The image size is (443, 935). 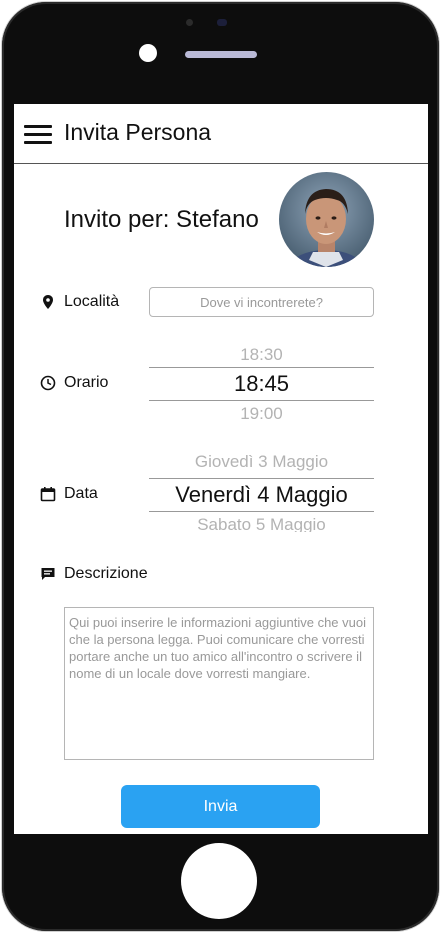 What do you see at coordinates (48, 494) in the screenshot?
I see `calendar-icon` at bounding box center [48, 494].